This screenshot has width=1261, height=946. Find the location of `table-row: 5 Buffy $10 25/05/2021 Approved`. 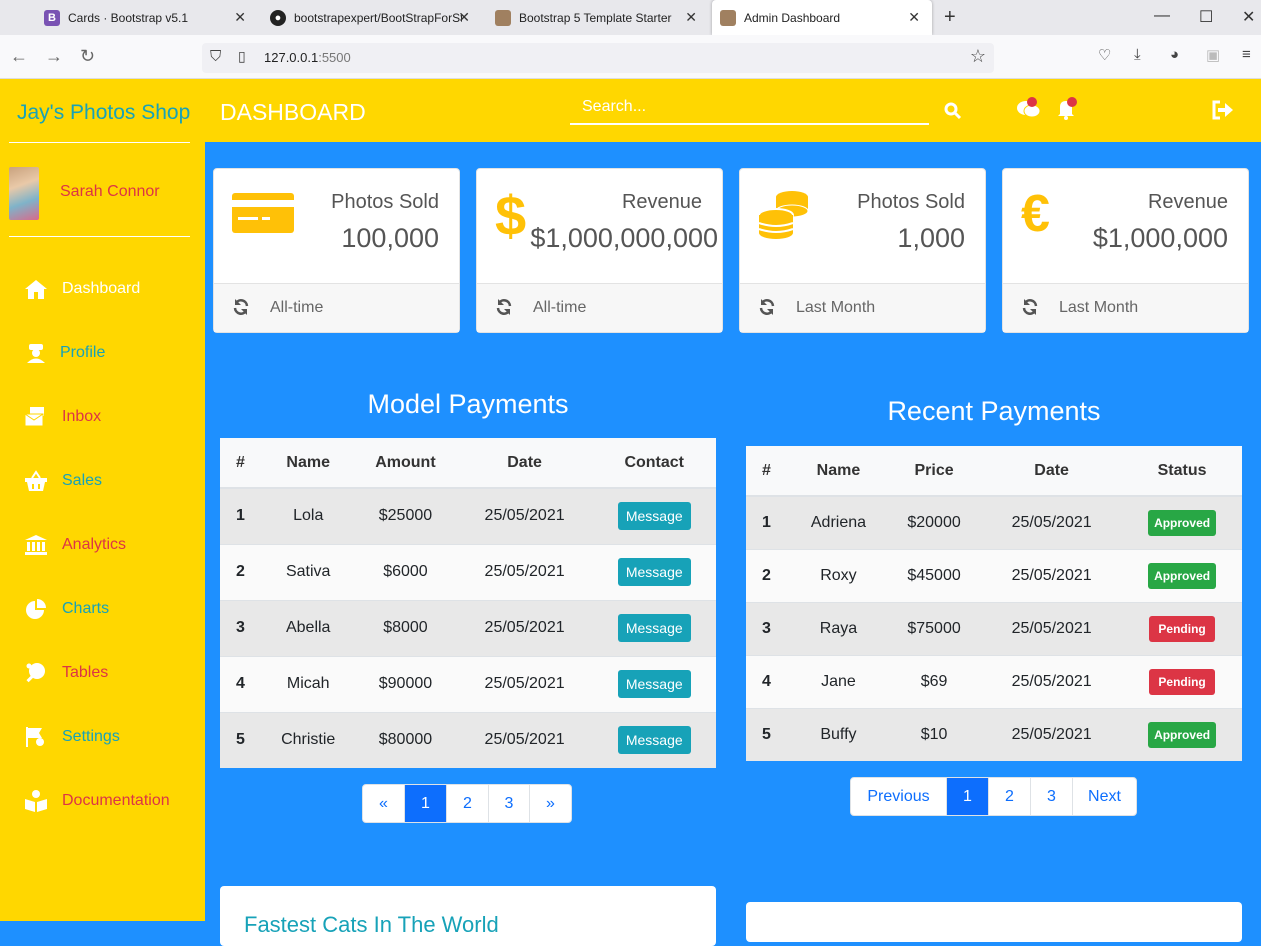

table-row: 5 Buffy $10 25/05/2021 Approved is located at coordinates (994, 734).